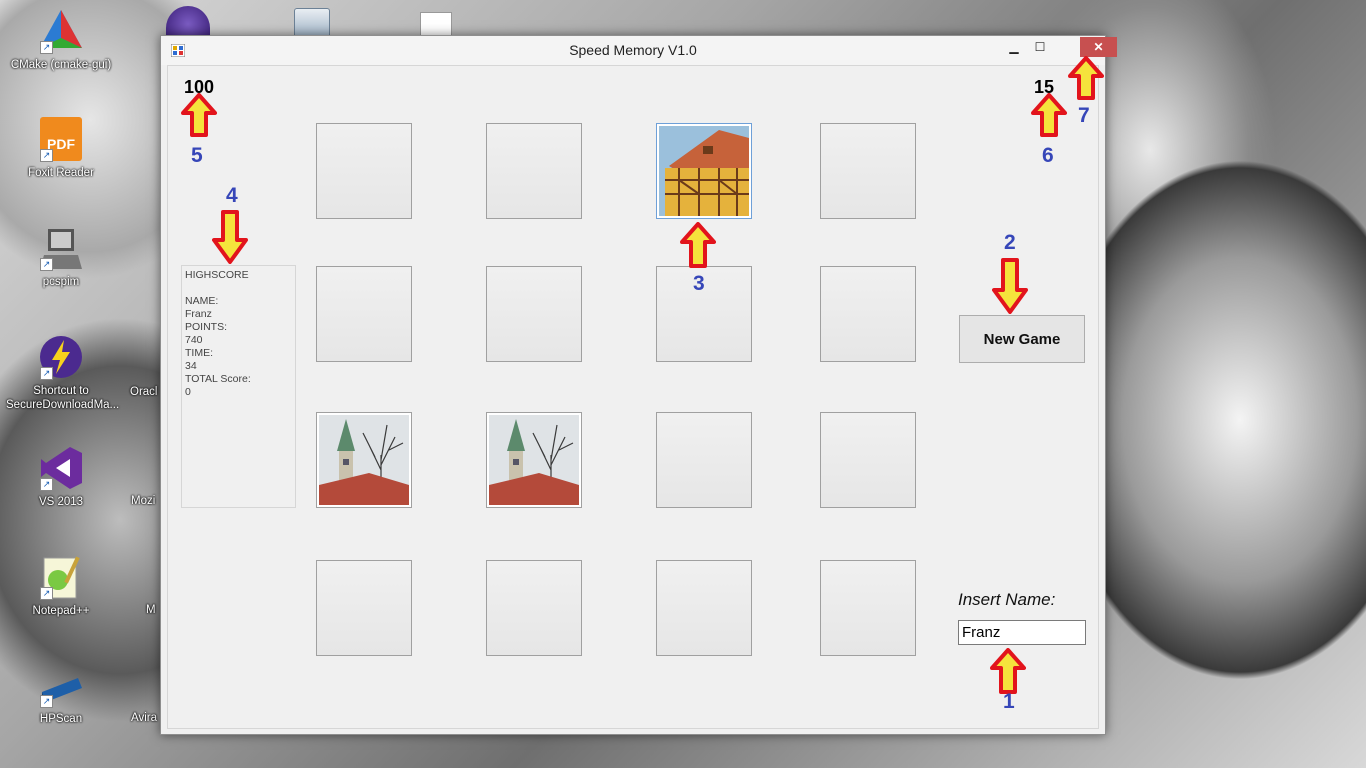 Image resolution: width=1366 pixels, height=768 pixels. Describe the element at coordinates (1048, 155) in the screenshot. I see `annotation-number: 6` at that location.